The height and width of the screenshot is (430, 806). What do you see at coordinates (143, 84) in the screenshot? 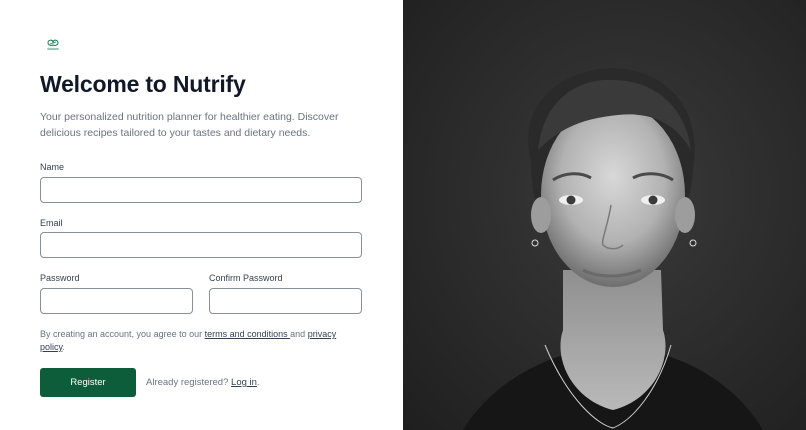
I see `page-title: Welcome to Nutrify` at bounding box center [143, 84].